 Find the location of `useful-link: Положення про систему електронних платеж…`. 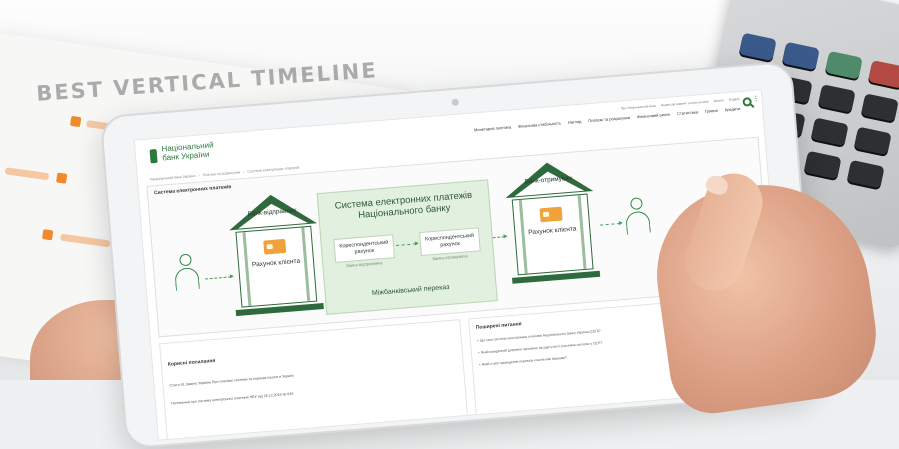

useful-link: Положення про систему електронних платеж… is located at coordinates (232, 399).